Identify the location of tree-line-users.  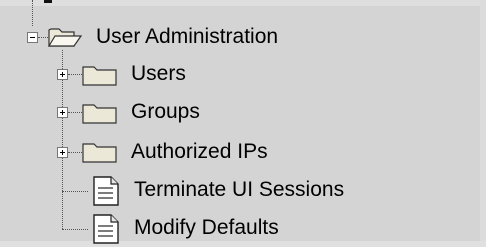
(75, 74).